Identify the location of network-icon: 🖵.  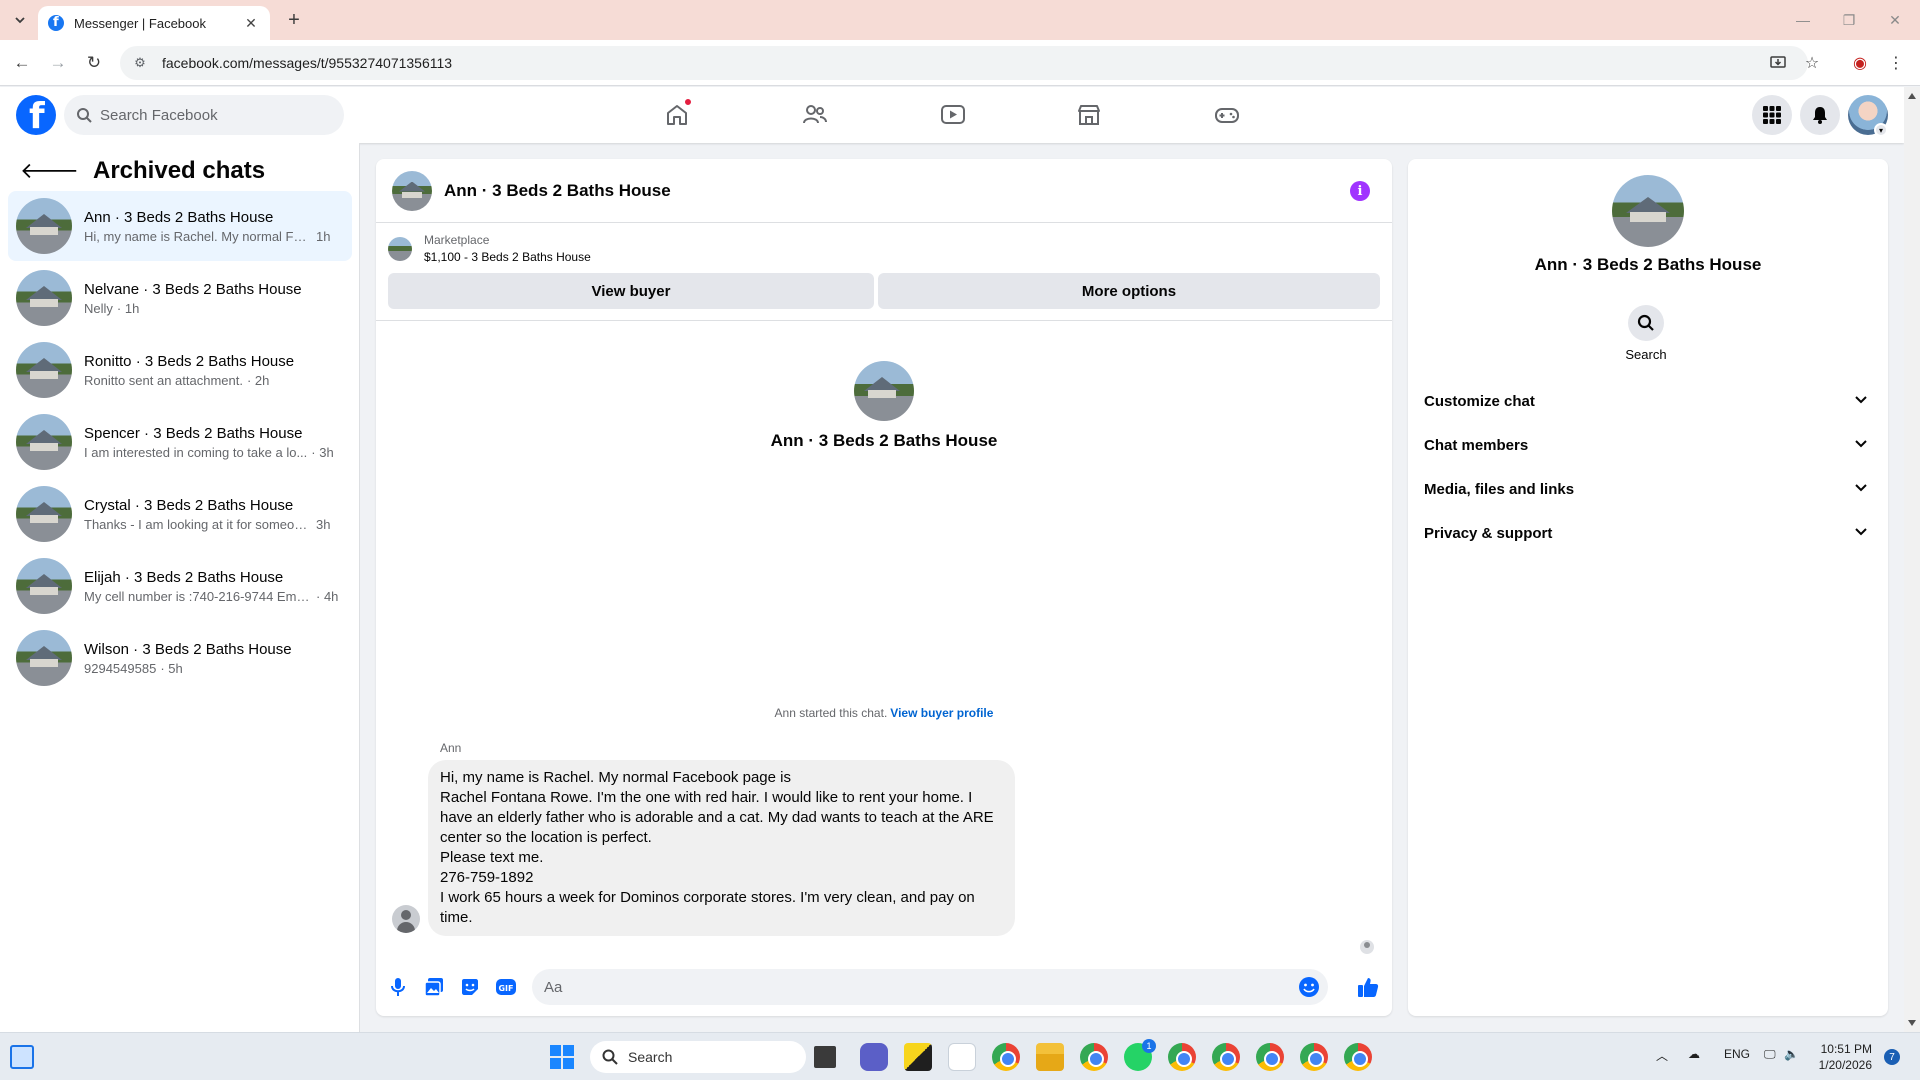
(1770, 1054).